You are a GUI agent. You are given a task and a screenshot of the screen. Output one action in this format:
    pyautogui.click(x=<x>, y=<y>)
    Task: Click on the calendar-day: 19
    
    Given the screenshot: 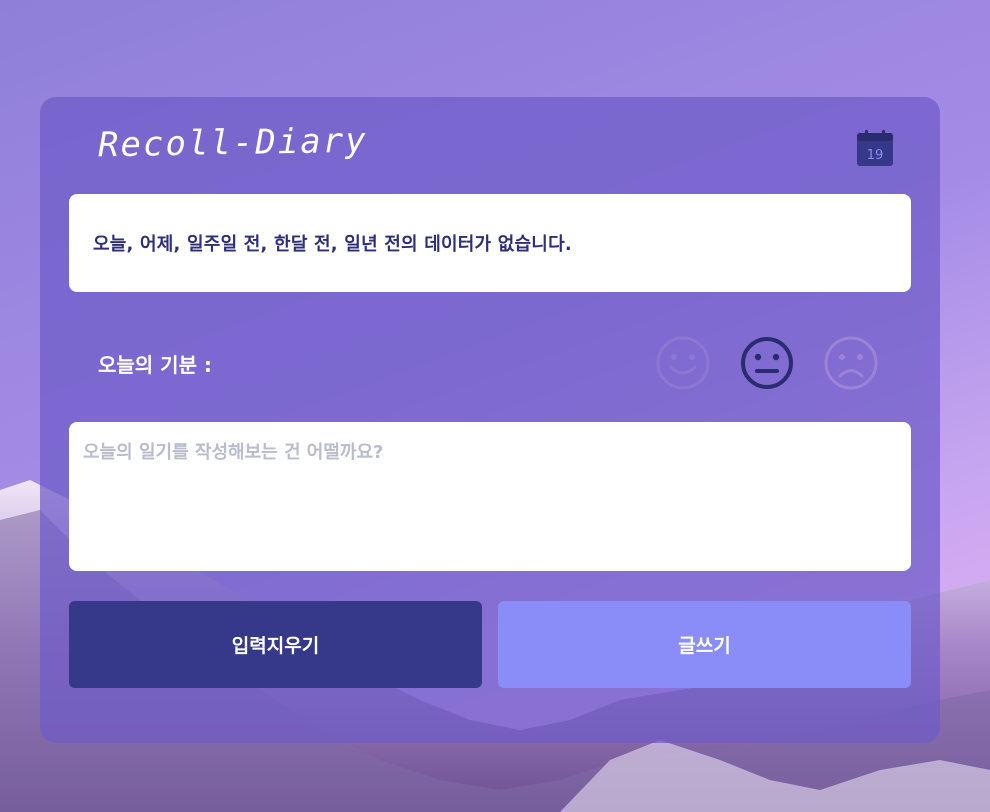 What is the action you would take?
    pyautogui.click(x=875, y=155)
    